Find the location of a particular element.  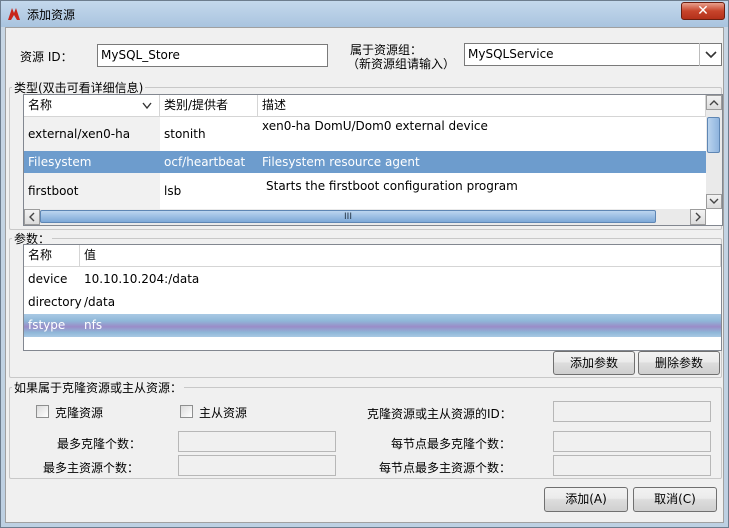

max-masters-input is located at coordinates (257, 465).